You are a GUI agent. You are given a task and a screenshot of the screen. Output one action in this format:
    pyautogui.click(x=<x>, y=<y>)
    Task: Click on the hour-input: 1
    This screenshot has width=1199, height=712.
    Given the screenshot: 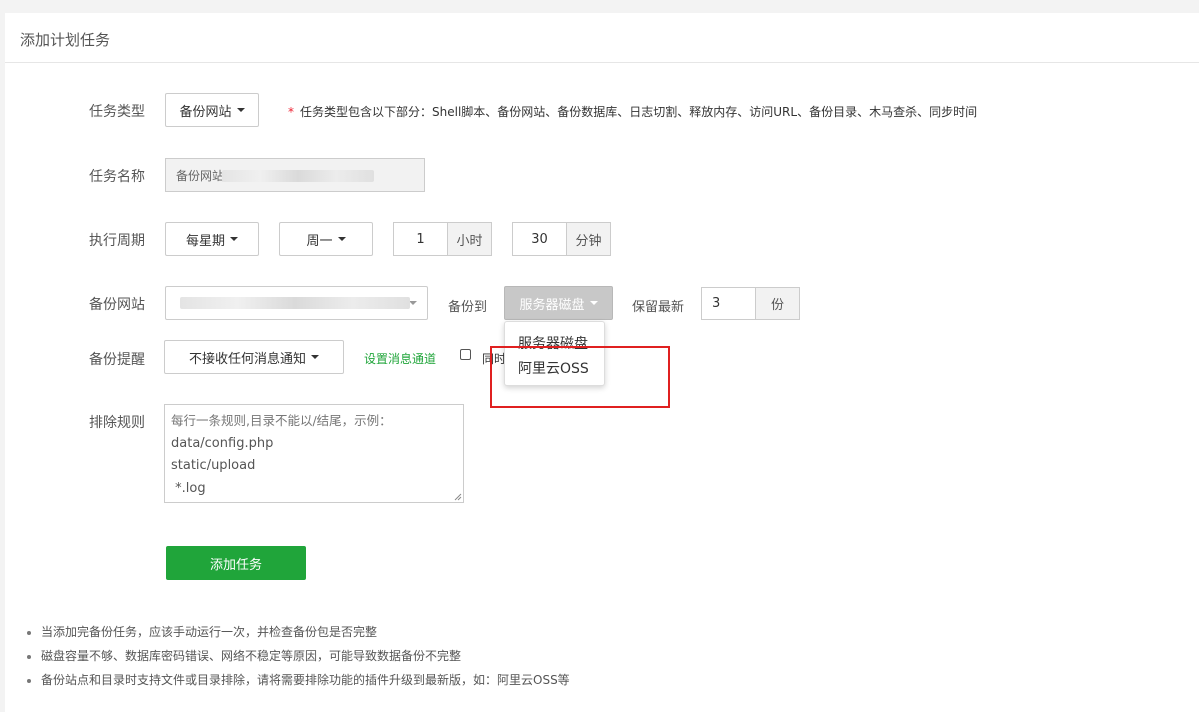 What is the action you would take?
    pyautogui.click(x=420, y=239)
    